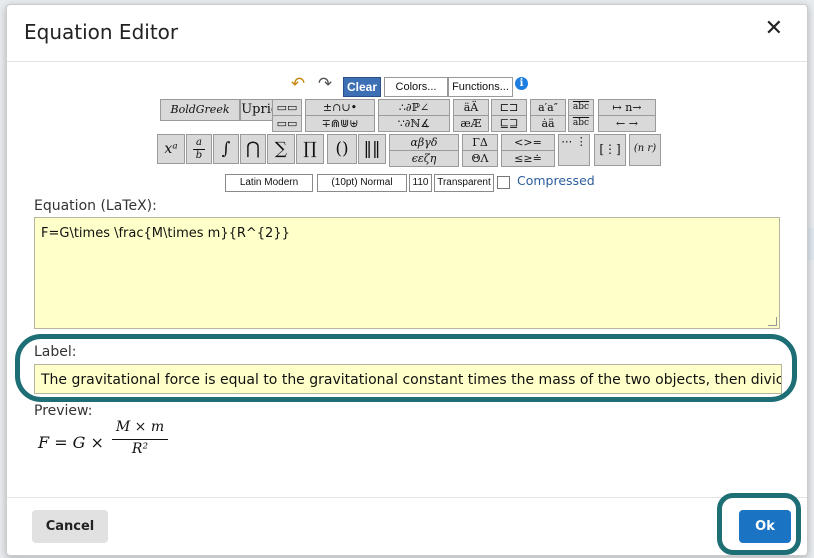 This screenshot has height=558, width=814. What do you see at coordinates (362, 183) in the screenshot?
I see `font-size-select: (10pt) Normal` at bounding box center [362, 183].